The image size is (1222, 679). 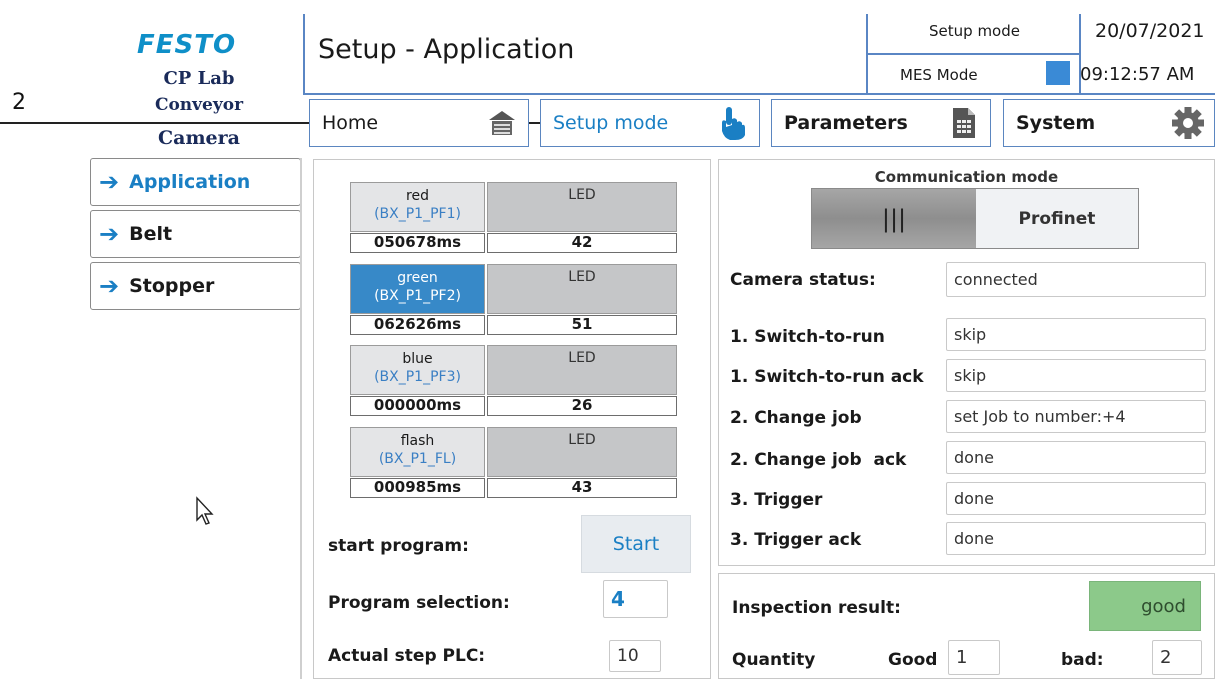 What do you see at coordinates (1150, 31) in the screenshot?
I see `date-display: 20/07/2021` at bounding box center [1150, 31].